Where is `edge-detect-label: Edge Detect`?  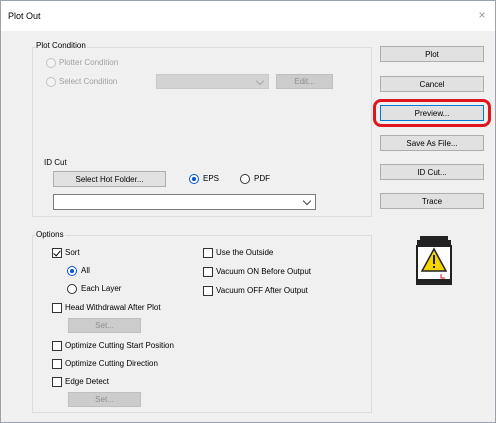
edge-detect-label: Edge Detect is located at coordinates (87, 381).